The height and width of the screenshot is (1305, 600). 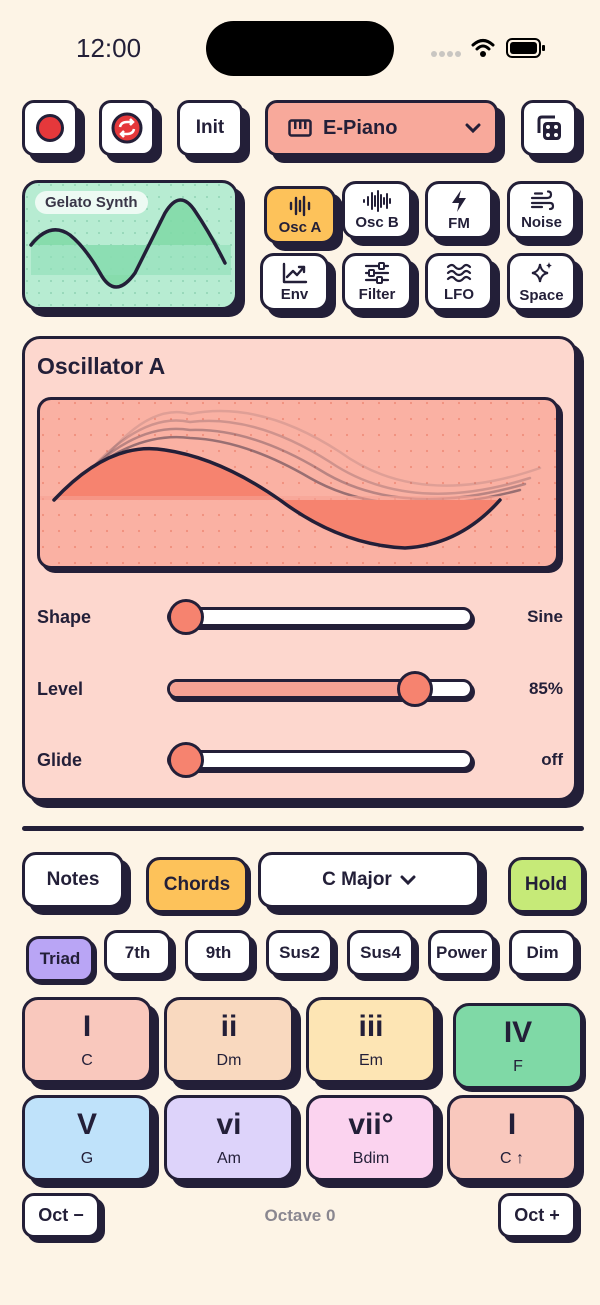 What do you see at coordinates (459, 272) in the screenshot?
I see `waves-icon` at bounding box center [459, 272].